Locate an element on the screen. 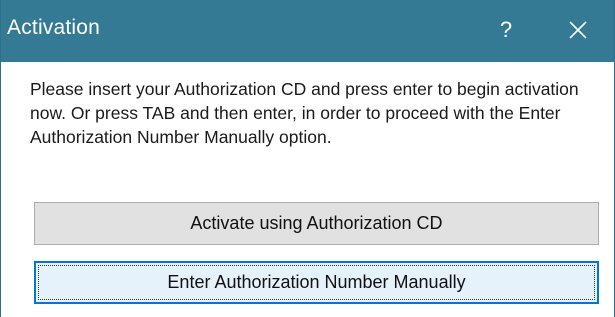 This screenshot has height=317, width=615. enter-manually-button: Enter Authorization Number Manually is located at coordinates (316, 282).